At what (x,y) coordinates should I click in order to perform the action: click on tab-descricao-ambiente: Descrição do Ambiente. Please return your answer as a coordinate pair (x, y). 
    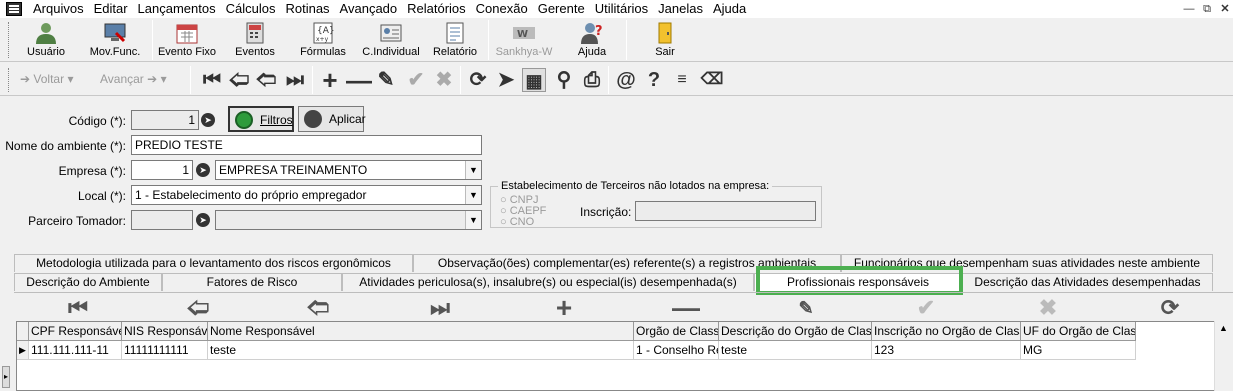
    Looking at the image, I should click on (88, 282).